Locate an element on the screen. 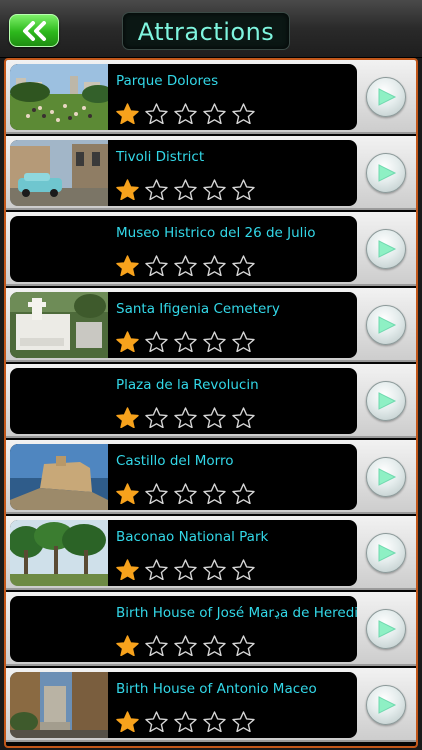 This screenshot has height=750, width=422. attraction-card: Santa Ifigenia Cemetery is located at coordinates (183, 325).